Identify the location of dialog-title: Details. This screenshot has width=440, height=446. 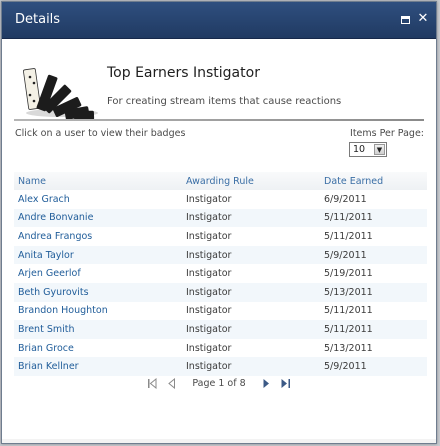
(38, 19).